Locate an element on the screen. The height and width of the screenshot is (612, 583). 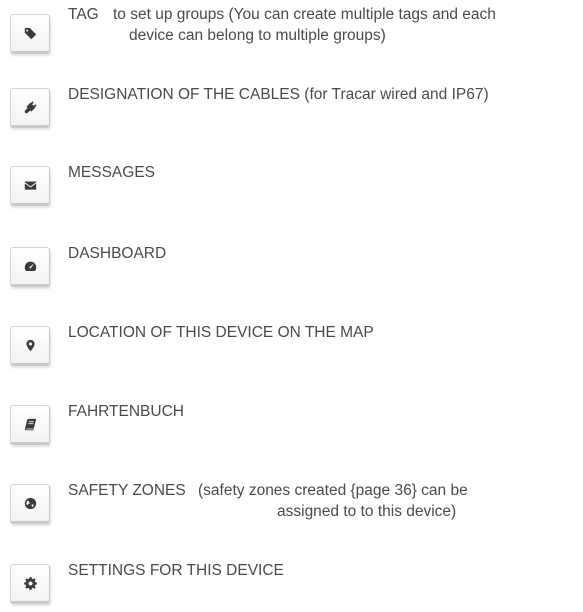
tag-label: TAG is located at coordinates (83, 14).